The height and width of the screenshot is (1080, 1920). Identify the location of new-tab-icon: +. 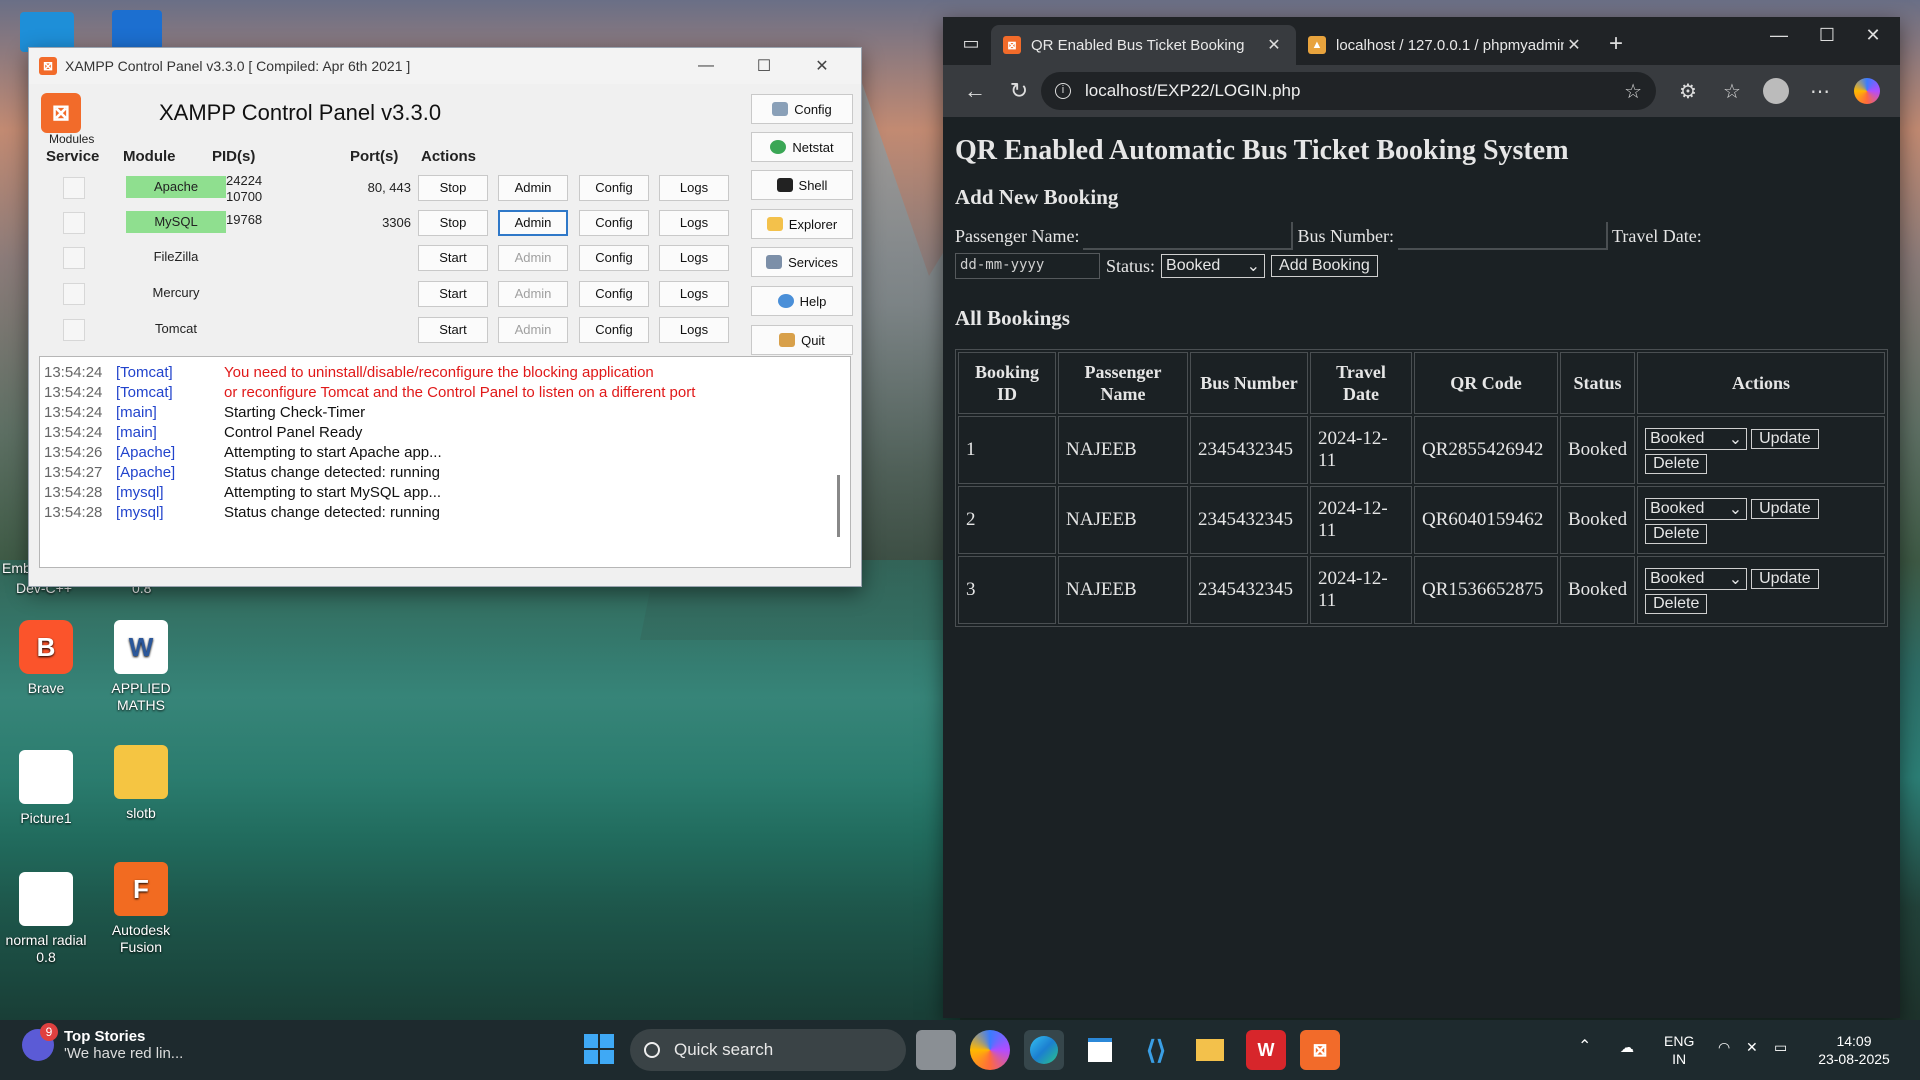
(1616, 45).